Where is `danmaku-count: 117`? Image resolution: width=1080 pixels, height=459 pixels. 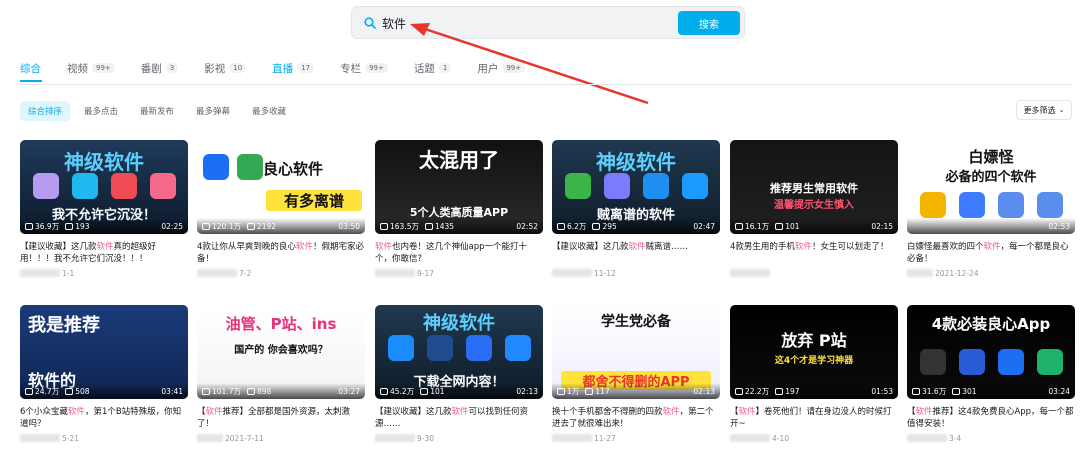
danmaku-count: 117 is located at coordinates (597, 391).